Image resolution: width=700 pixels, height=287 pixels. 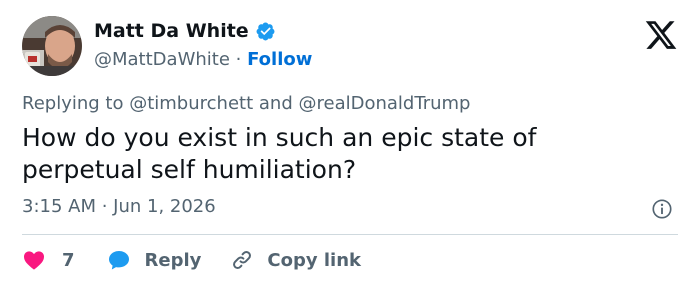 I want to click on info-icon, so click(x=662, y=209).